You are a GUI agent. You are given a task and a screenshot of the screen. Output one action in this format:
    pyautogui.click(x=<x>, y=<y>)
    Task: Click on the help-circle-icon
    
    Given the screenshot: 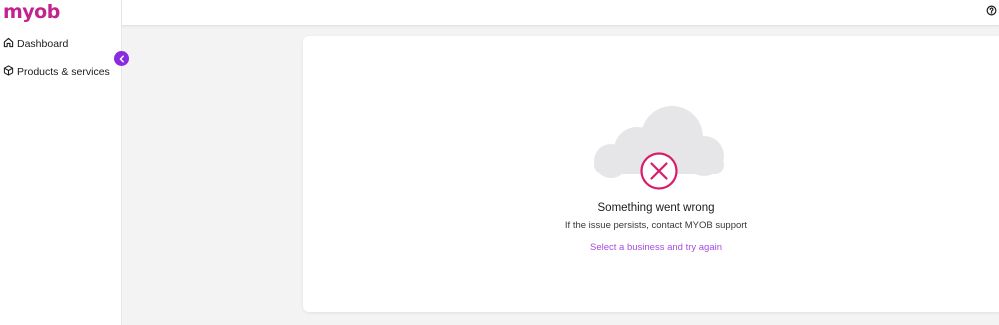 What is the action you would take?
    pyautogui.click(x=991, y=12)
    